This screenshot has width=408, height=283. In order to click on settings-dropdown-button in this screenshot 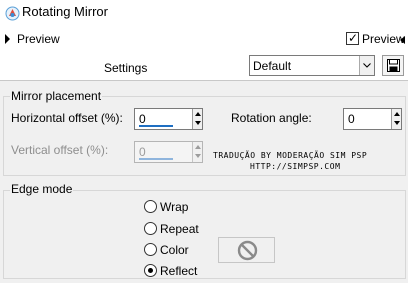, I will do `click(366, 65)`.